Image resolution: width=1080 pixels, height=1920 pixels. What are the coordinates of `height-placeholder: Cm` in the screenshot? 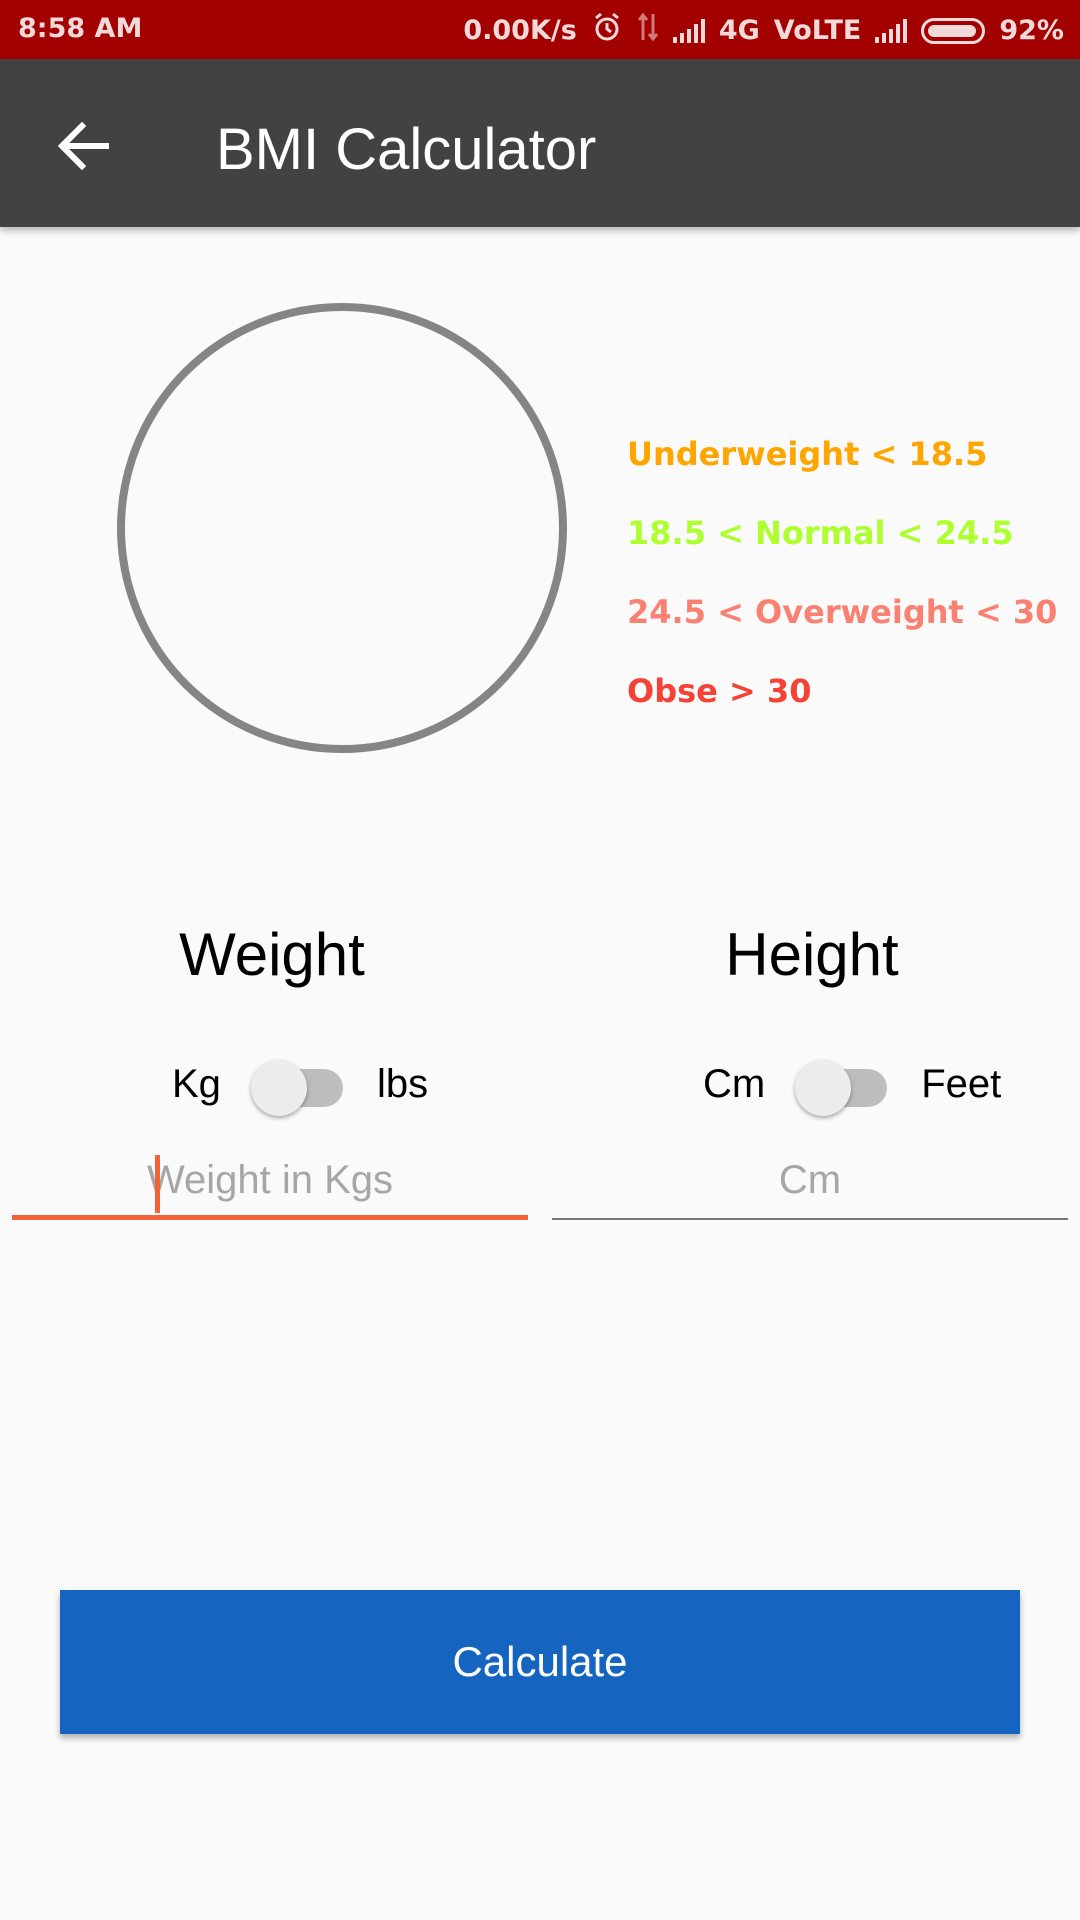 It's located at (810, 1180).